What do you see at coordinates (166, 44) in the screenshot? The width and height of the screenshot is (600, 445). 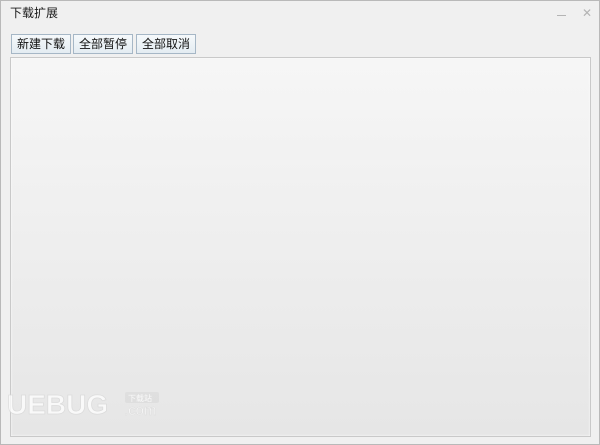 I see `cancel-all-button: 全部取消` at bounding box center [166, 44].